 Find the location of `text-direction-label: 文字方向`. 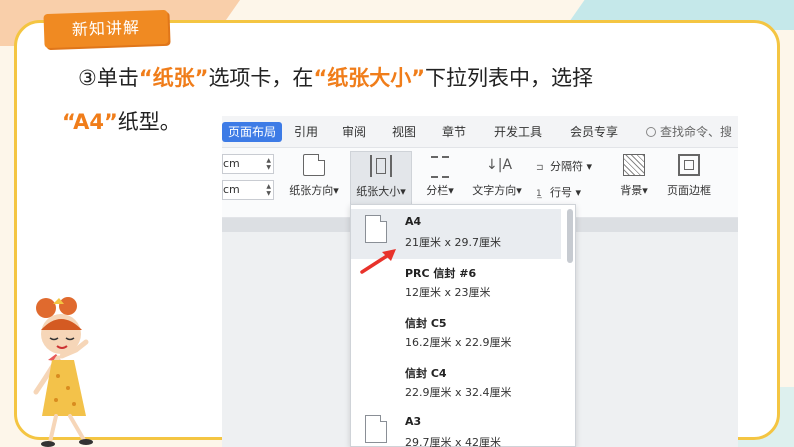

text-direction-label: 文字方向 is located at coordinates (494, 190).